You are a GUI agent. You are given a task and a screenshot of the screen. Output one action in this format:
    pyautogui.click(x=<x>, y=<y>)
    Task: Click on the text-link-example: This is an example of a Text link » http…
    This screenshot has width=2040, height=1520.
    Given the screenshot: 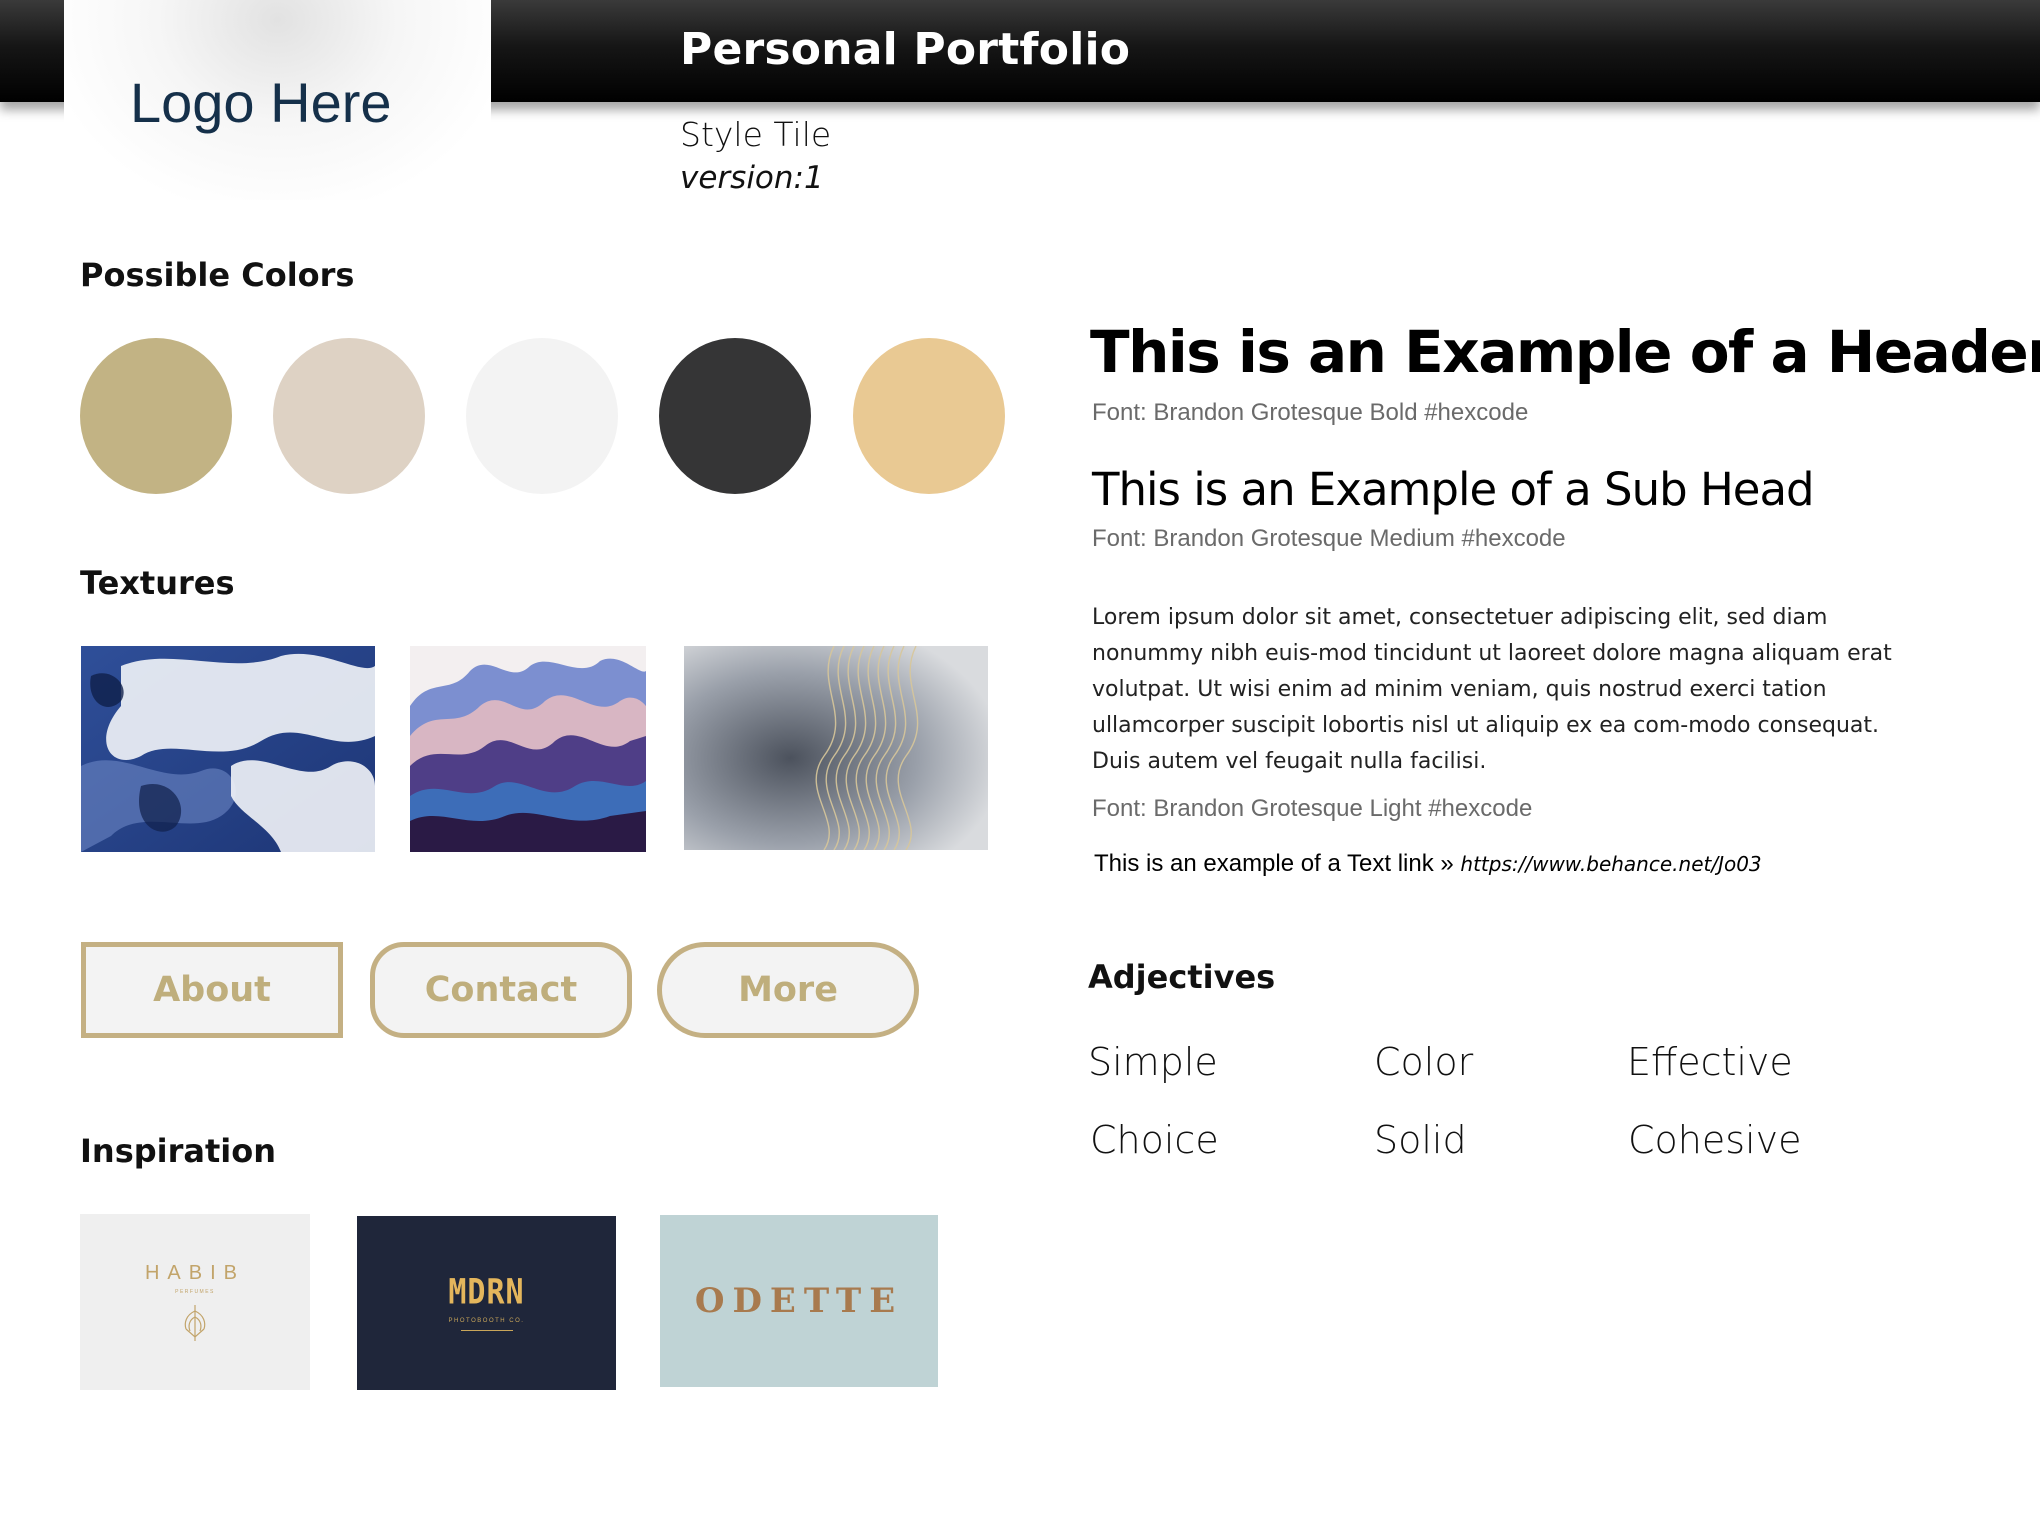 What is the action you would take?
    pyautogui.click(x=1428, y=864)
    